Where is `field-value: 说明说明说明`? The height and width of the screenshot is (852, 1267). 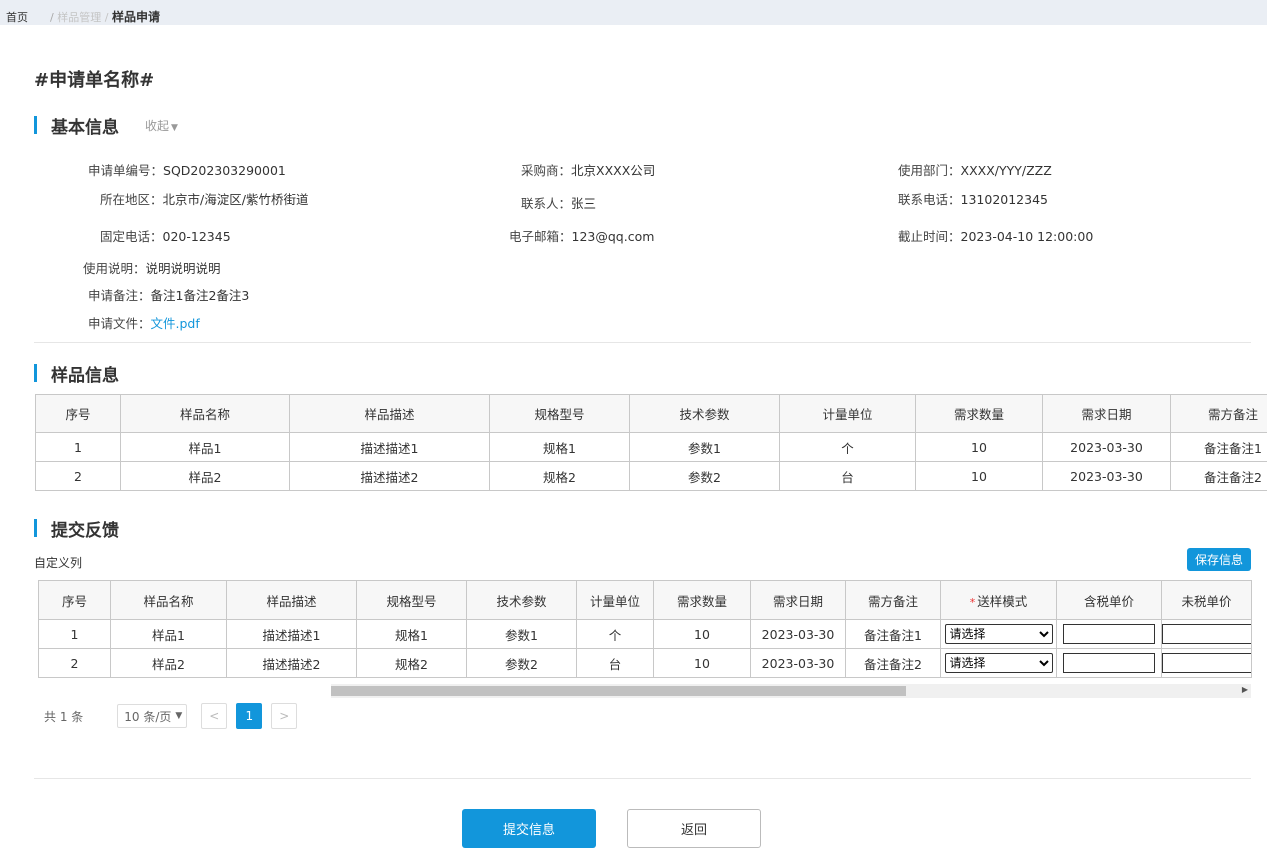
field-value: 说明说明说明 is located at coordinates (183, 268).